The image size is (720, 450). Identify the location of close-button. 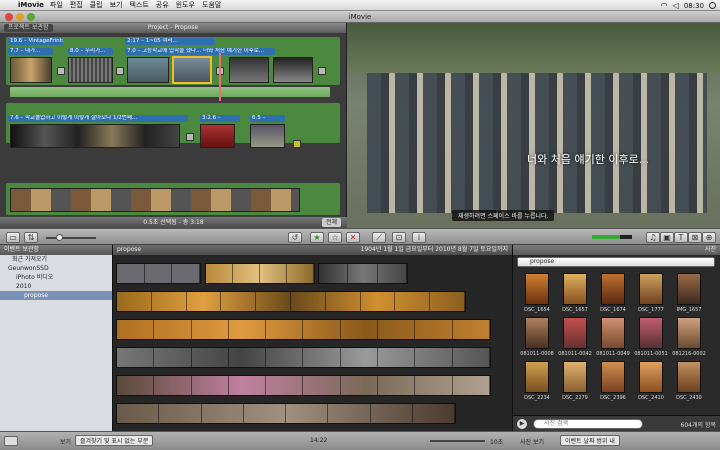
(9, 17).